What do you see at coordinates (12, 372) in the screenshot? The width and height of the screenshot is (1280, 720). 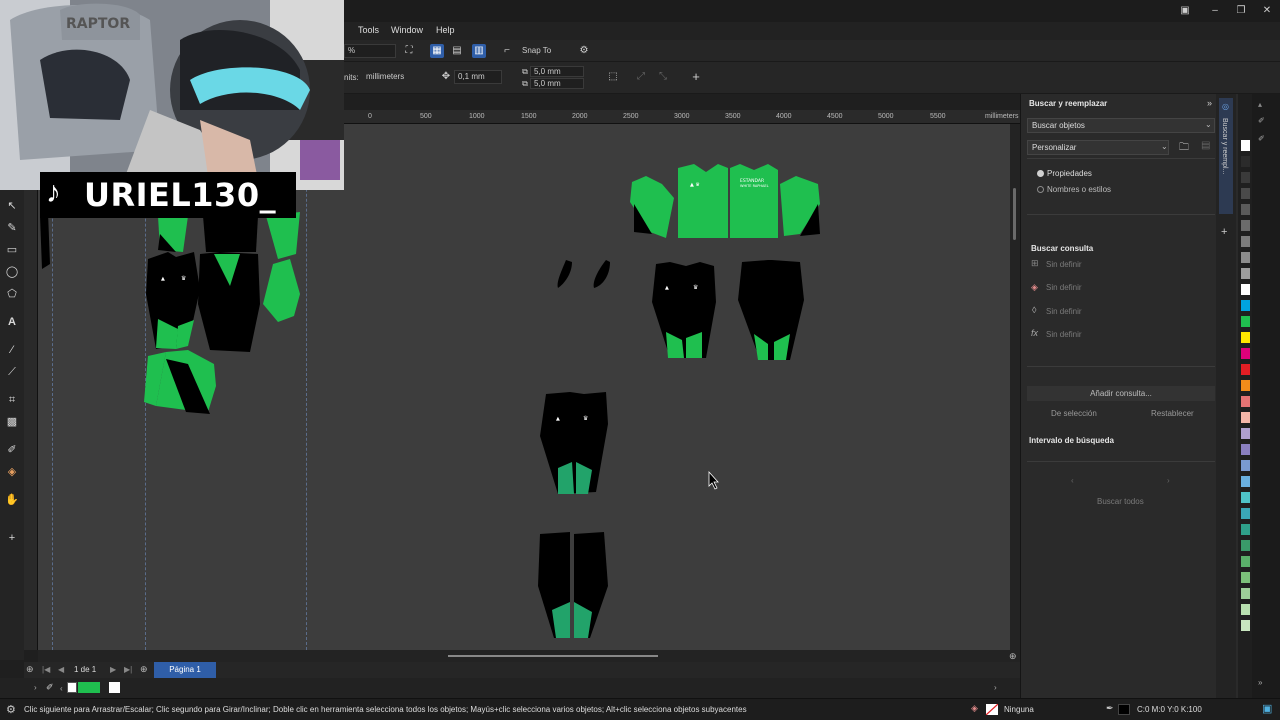 I see `connector-tool-icon: ⟋` at bounding box center [12, 372].